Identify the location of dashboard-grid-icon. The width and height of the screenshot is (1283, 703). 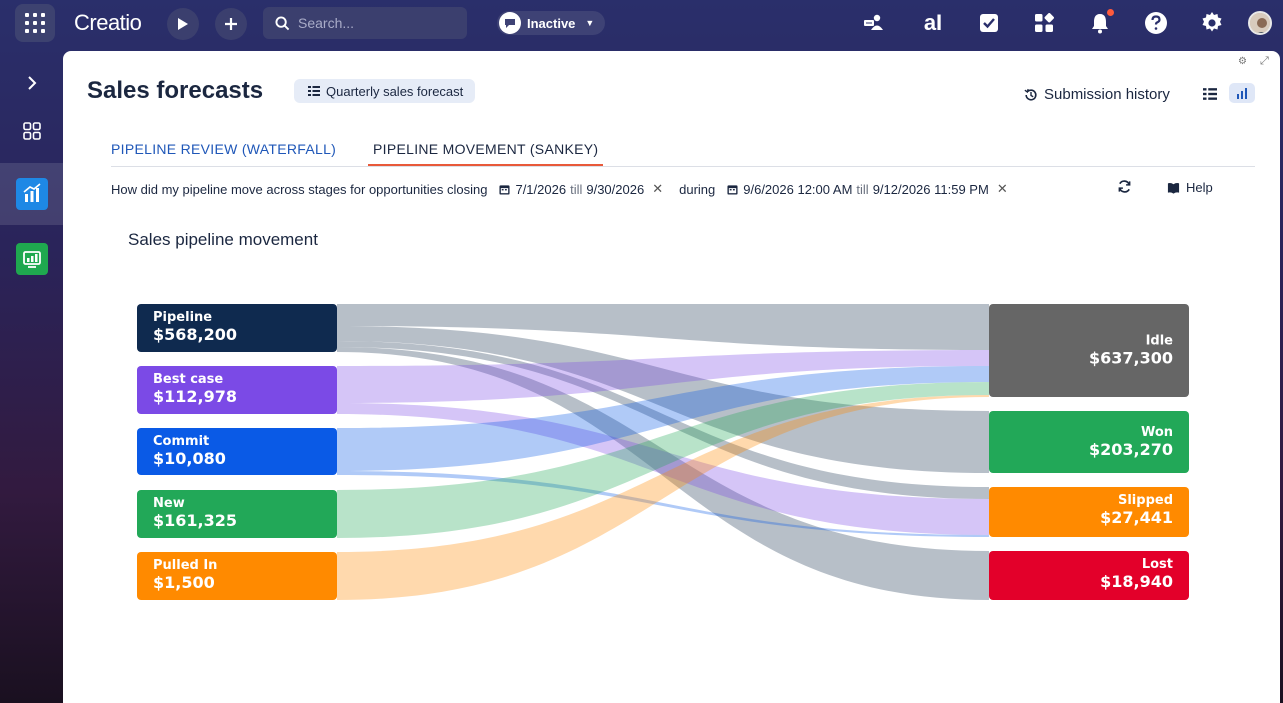
(31, 131).